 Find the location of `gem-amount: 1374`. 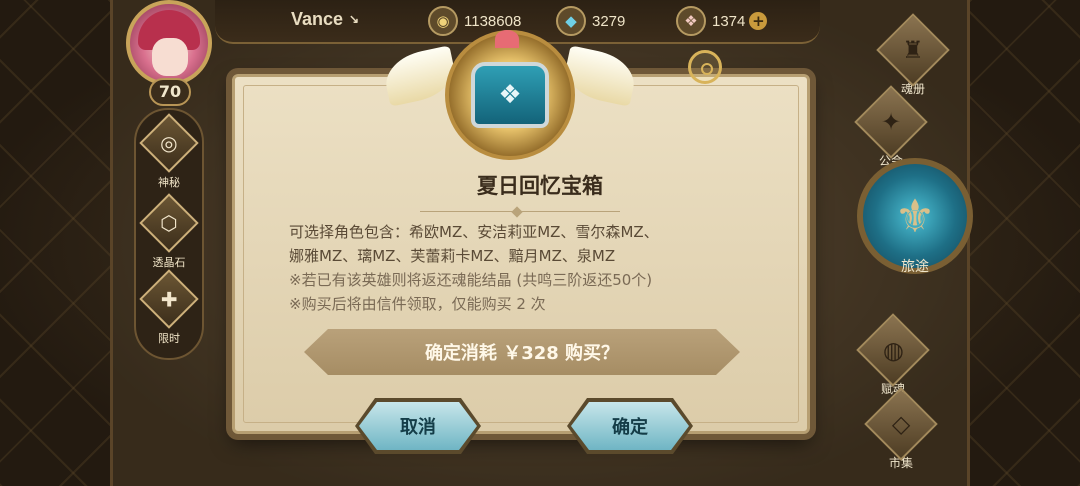

gem-amount: 1374 is located at coordinates (729, 21).